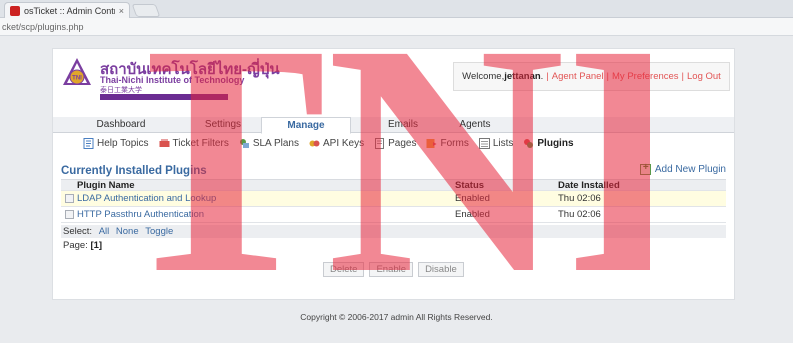 The image size is (793, 343). I want to click on api-keys-icon, so click(314, 143).